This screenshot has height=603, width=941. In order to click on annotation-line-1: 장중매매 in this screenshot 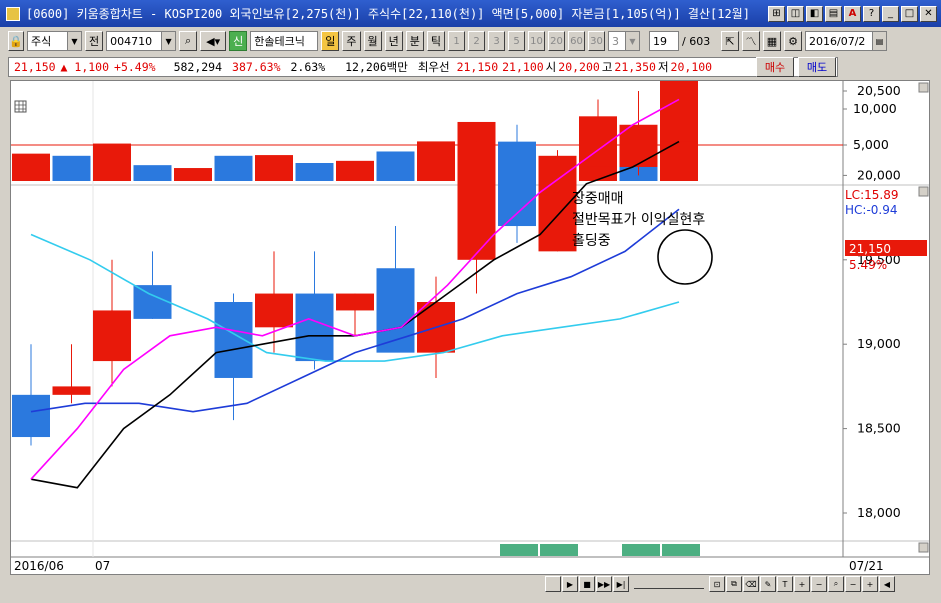, I will do `click(598, 199)`.